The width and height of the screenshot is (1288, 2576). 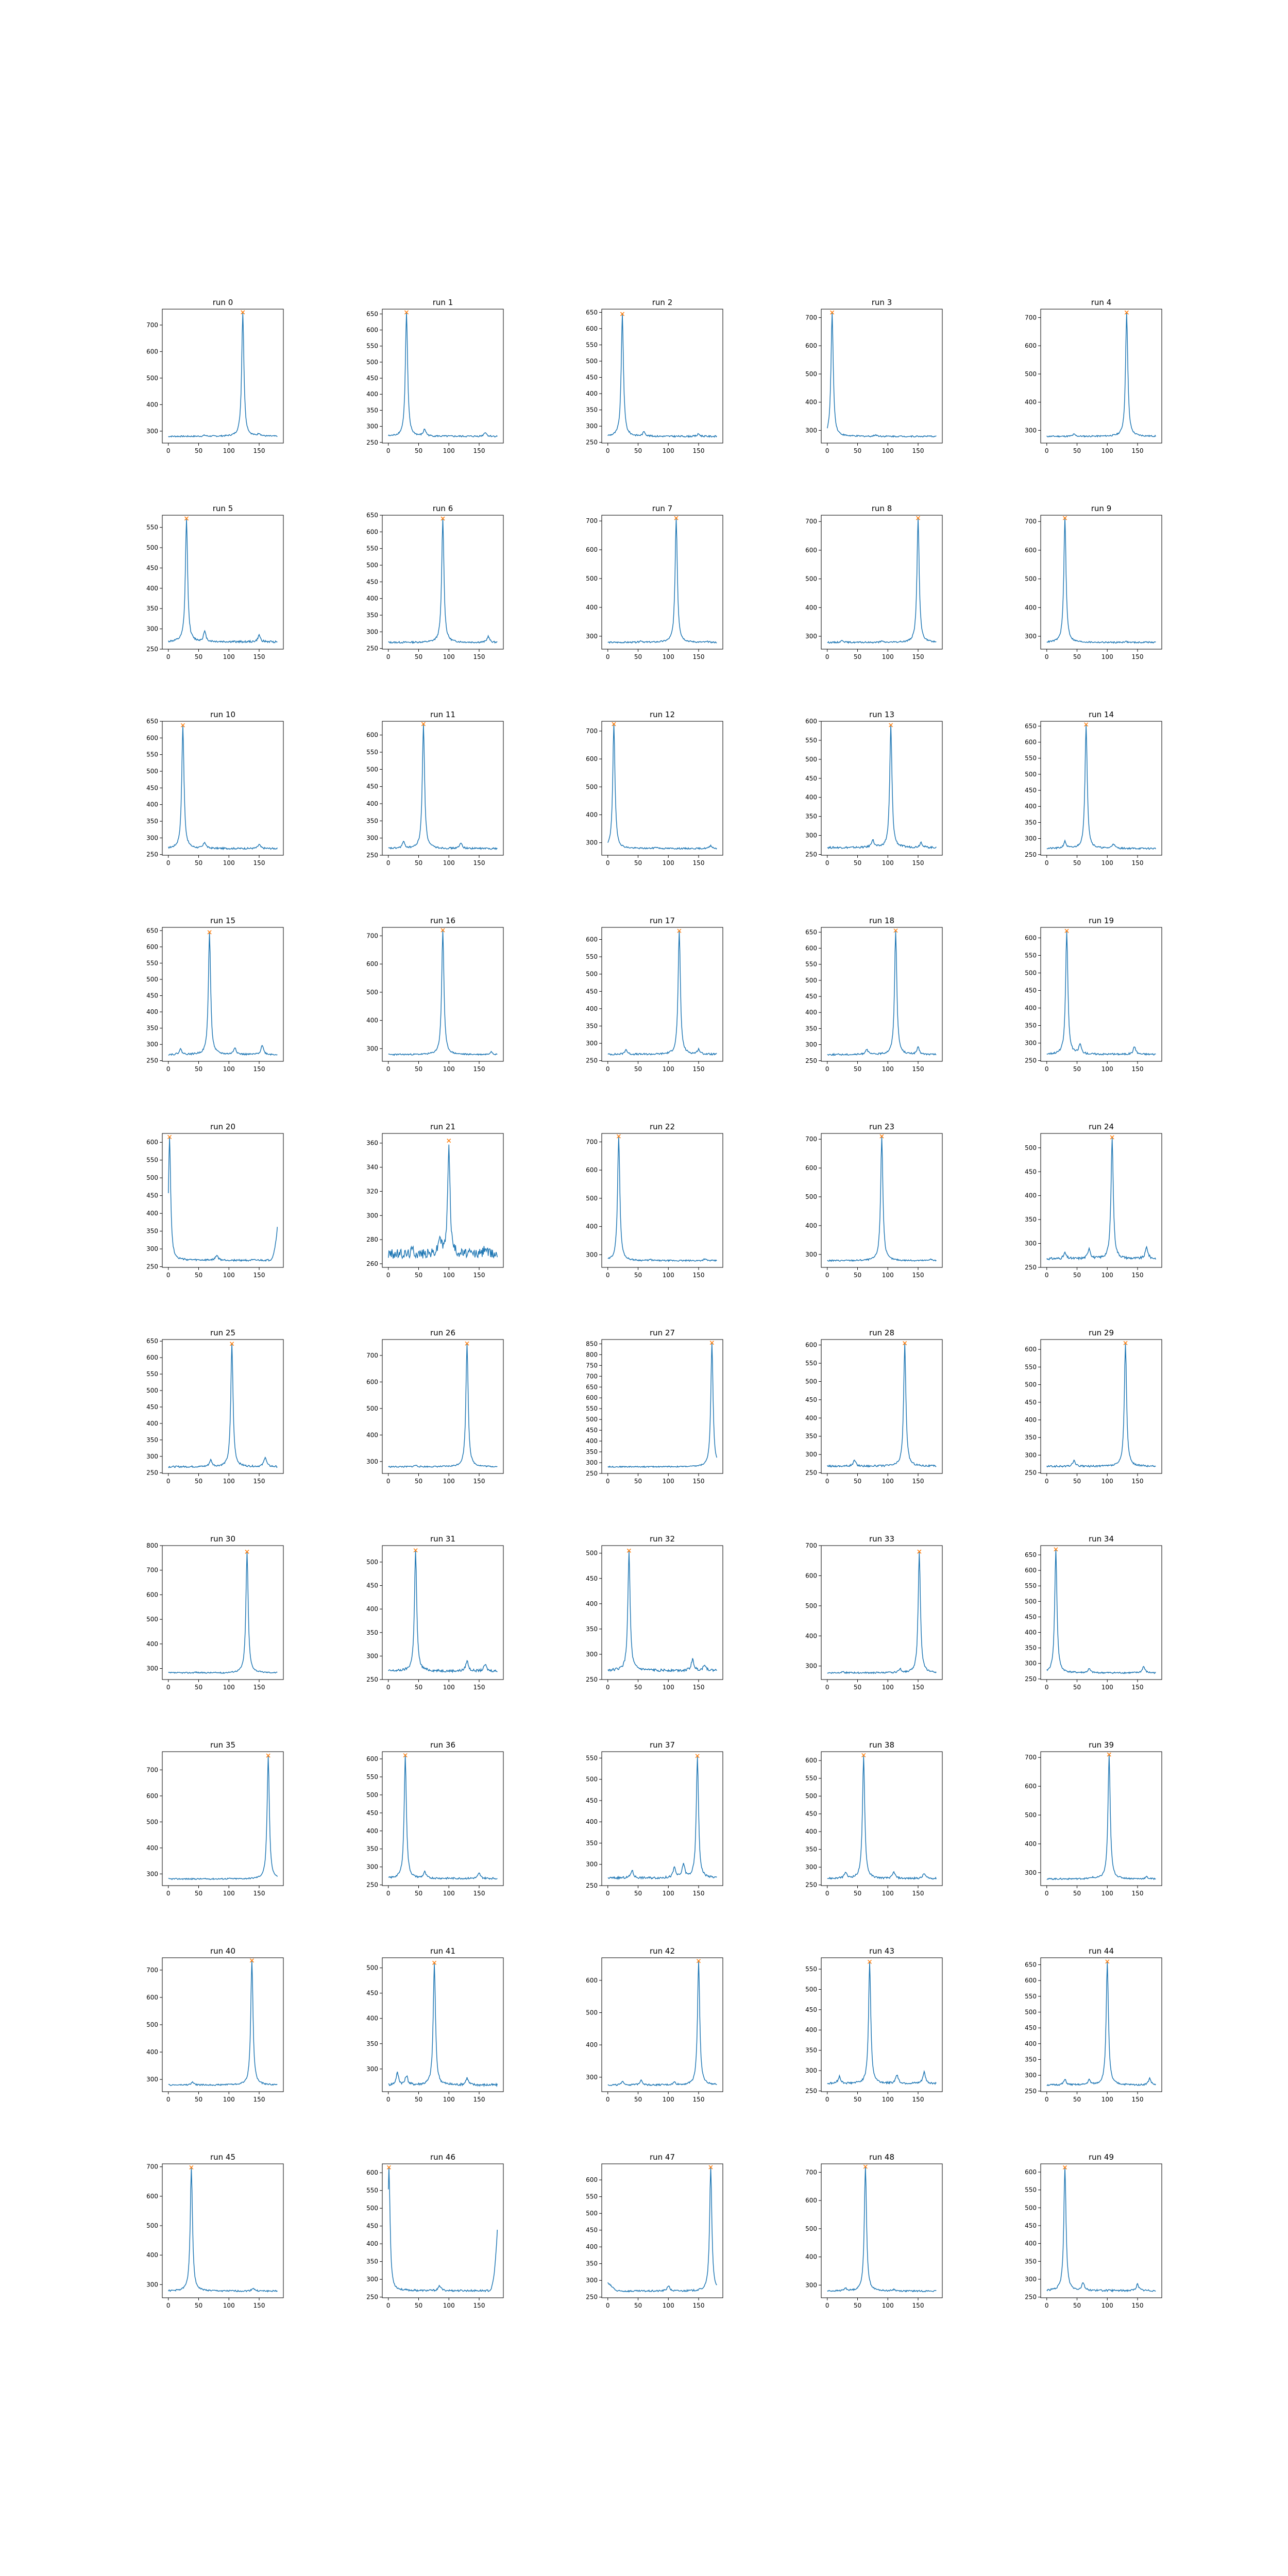 What do you see at coordinates (654, 788) in the screenshot?
I see `subplot: run 12 0 50 100 150 300 400 500 600 700` at bounding box center [654, 788].